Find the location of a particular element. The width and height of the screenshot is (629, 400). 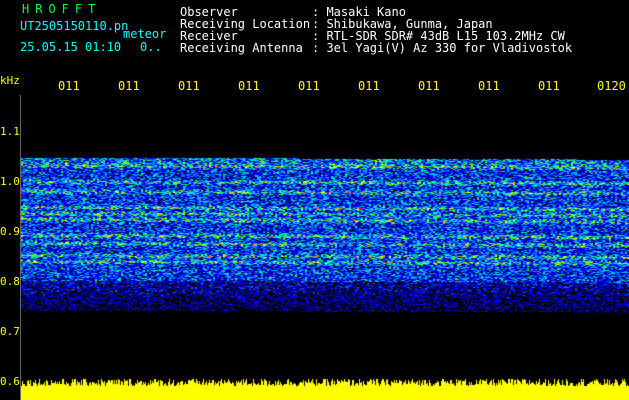

time-tick-2: 011 is located at coordinates (129, 86).